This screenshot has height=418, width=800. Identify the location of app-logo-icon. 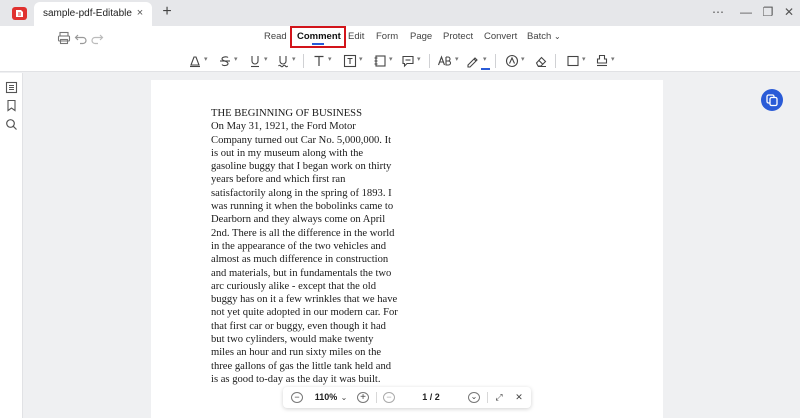
(19, 13).